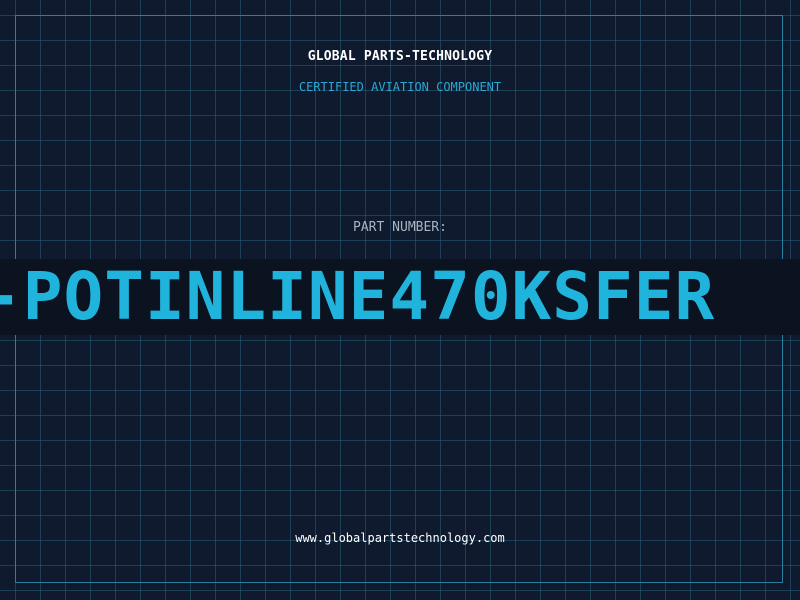 The width and height of the screenshot is (800, 600). I want to click on part-number-band: -POTINLINE470KSFER, so click(400, 297).